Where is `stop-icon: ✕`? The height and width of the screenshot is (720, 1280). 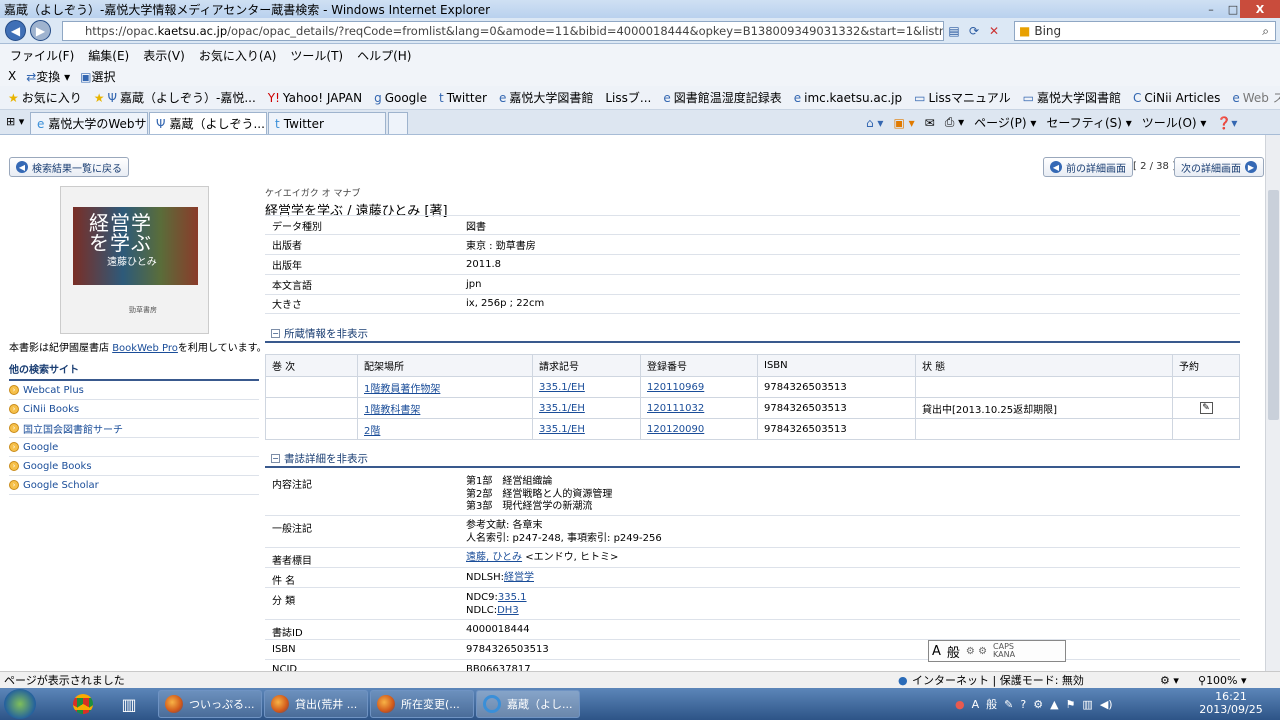 stop-icon: ✕ is located at coordinates (994, 31).